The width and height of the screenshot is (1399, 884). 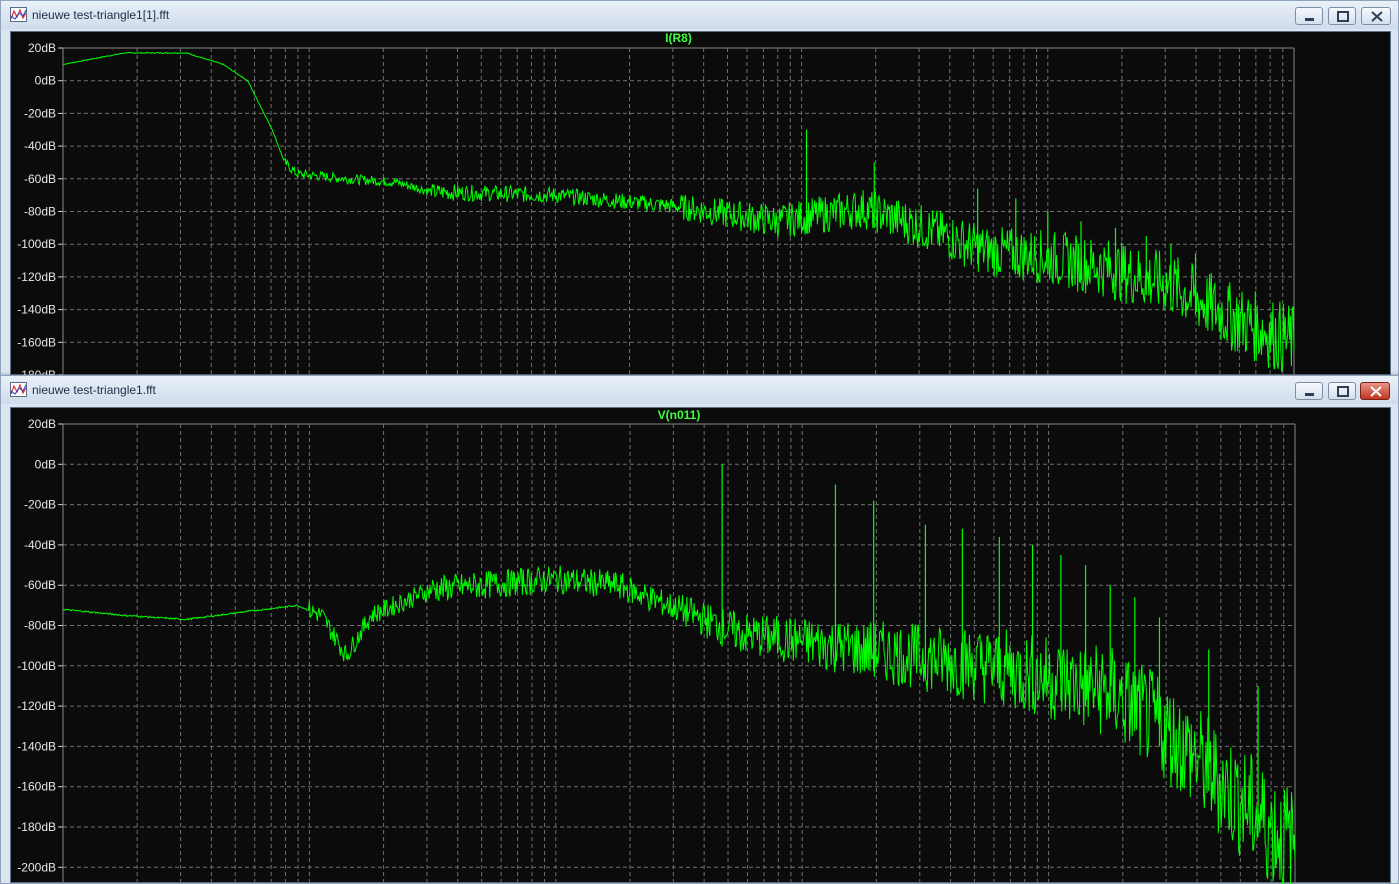 I want to click on window-titlebar: nieuwe test-triangle1.fft, so click(x=699, y=390).